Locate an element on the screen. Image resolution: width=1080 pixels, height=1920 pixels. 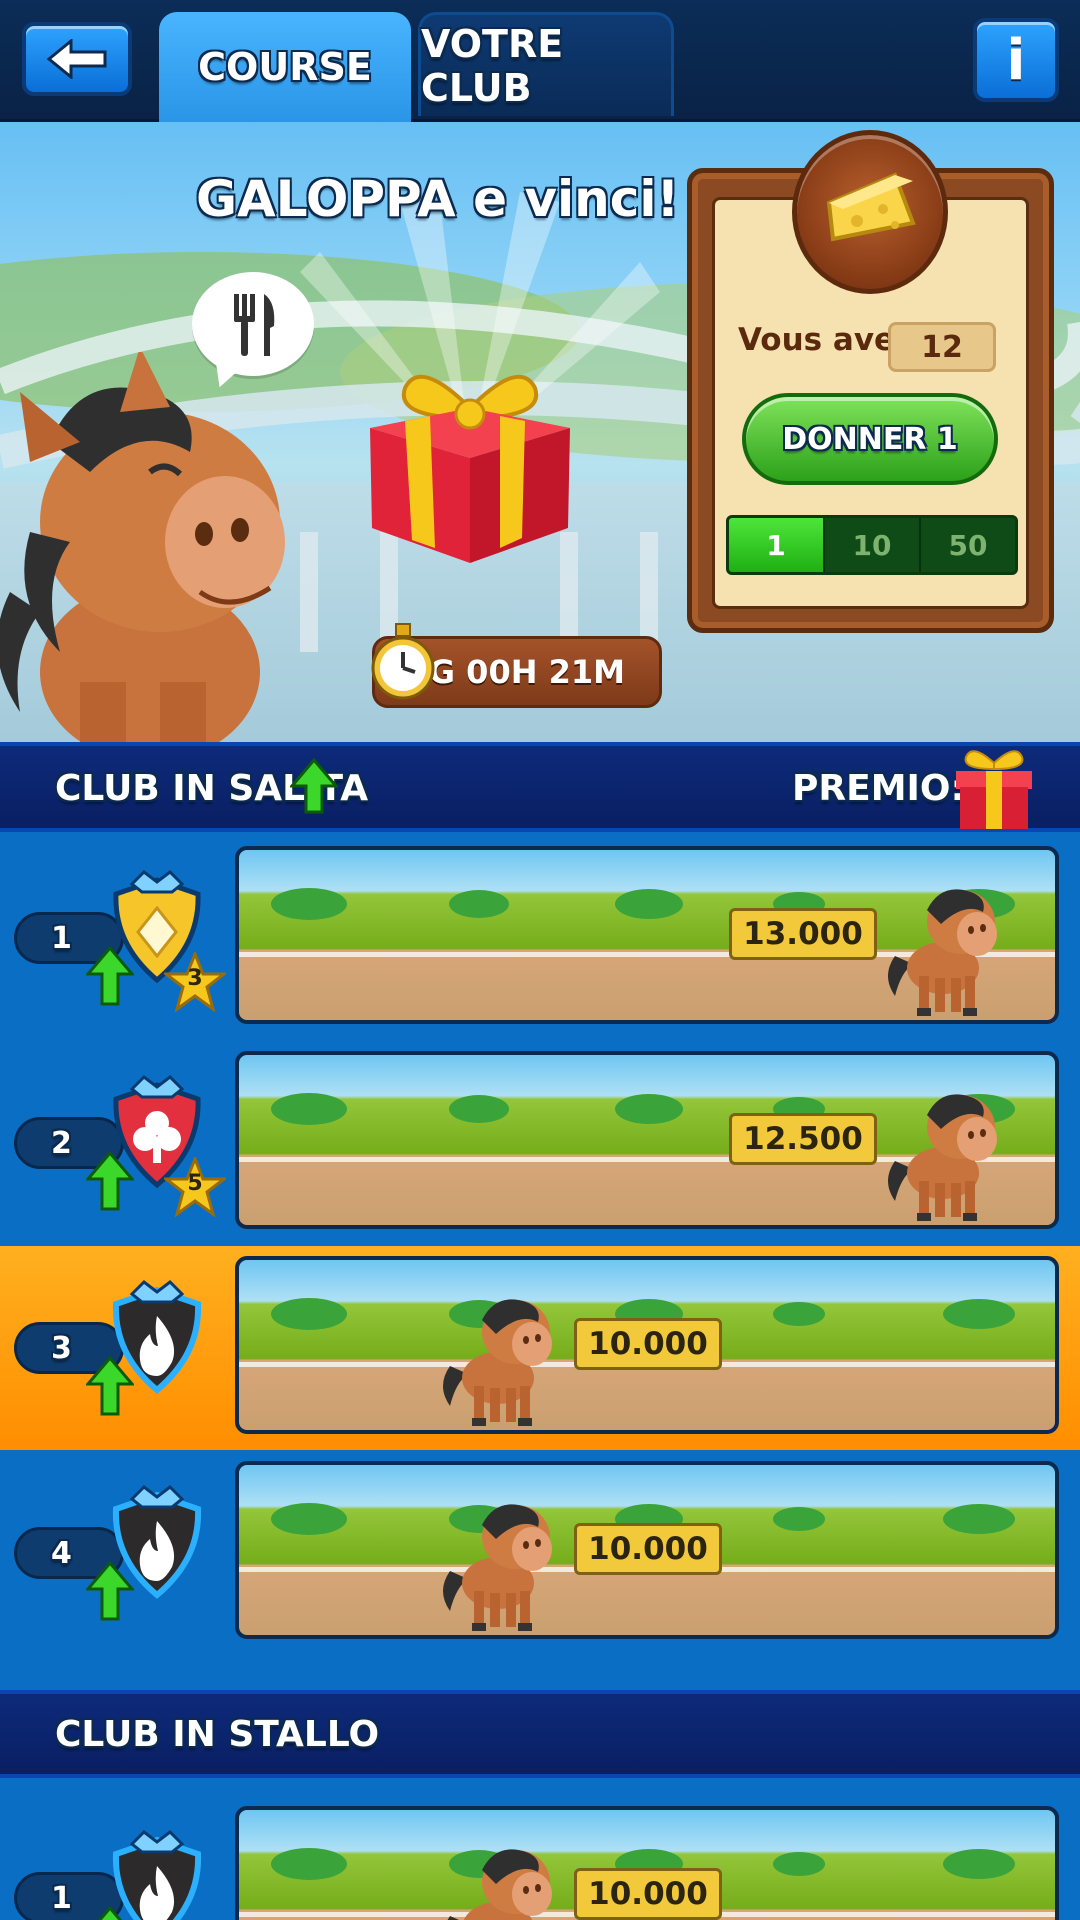
stalled-section-title: CLUB IN STALLO is located at coordinates (217, 1734).